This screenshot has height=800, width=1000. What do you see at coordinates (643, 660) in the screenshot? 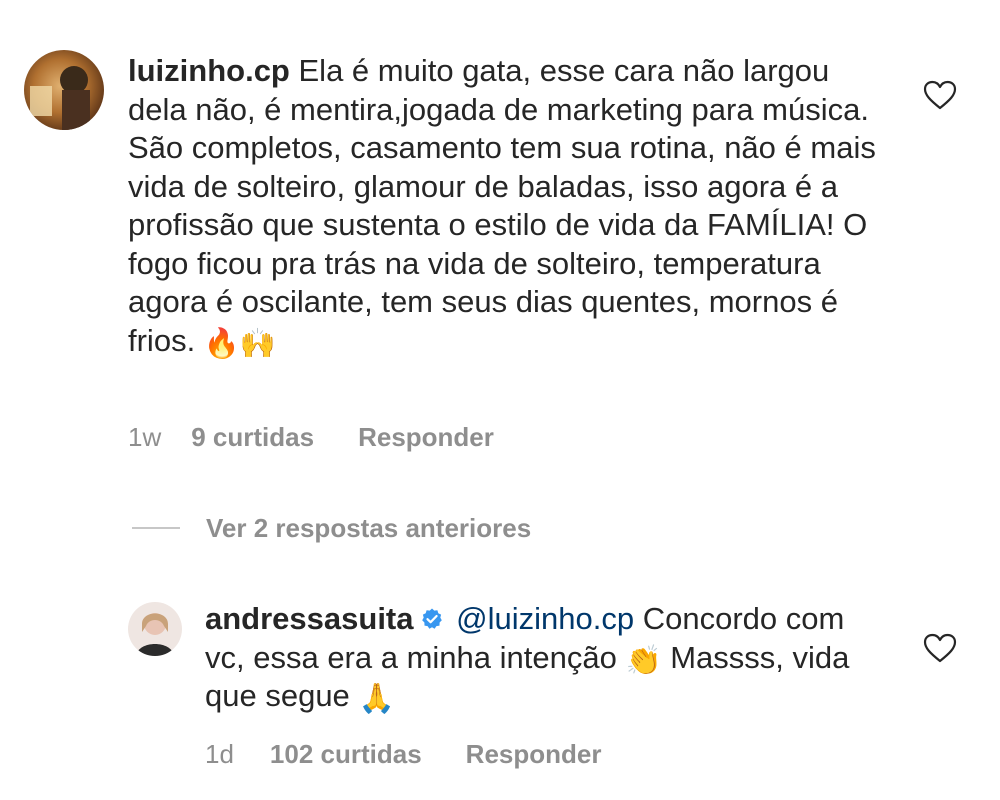
I see `clapping-hands-emoji: 👏` at bounding box center [643, 660].